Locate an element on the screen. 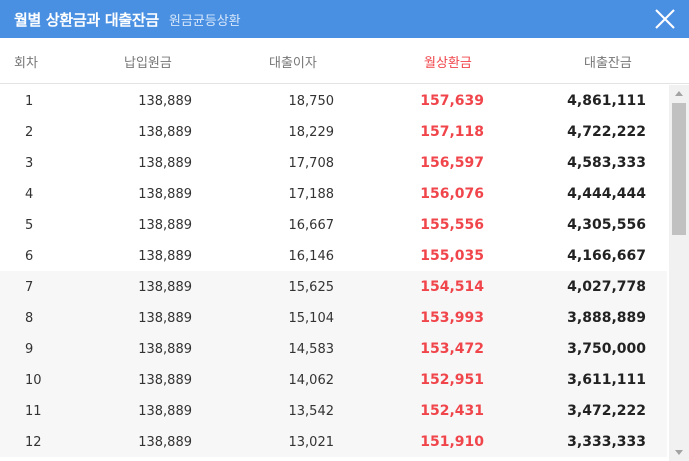 This screenshot has height=461, width=689. cell-interest: 17,708 is located at coordinates (311, 163).